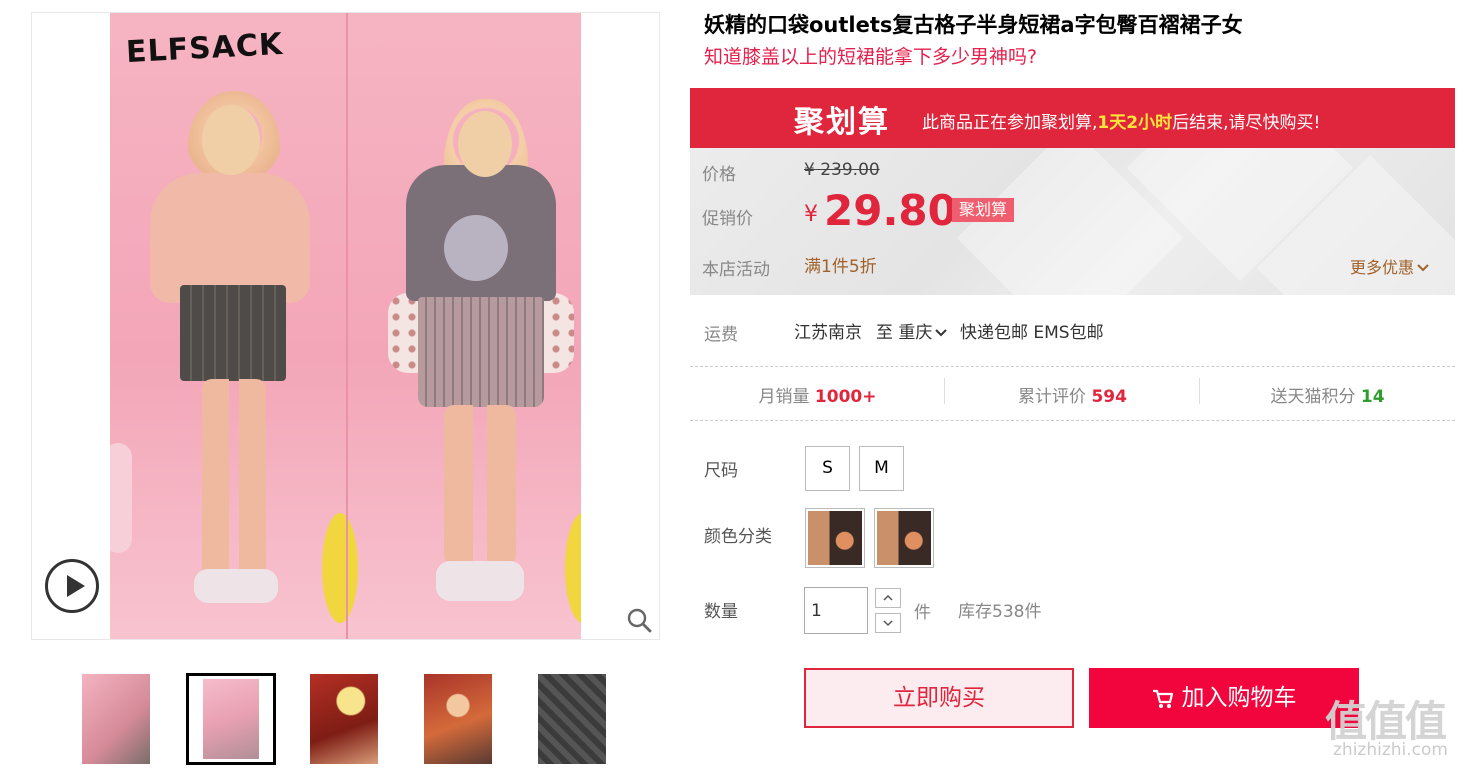 The width and height of the screenshot is (1477, 773). I want to click on juhuasuan-notice: 此商品正在参加聚划算,1天2小时后结束,请尽快购买!, so click(1121, 120).